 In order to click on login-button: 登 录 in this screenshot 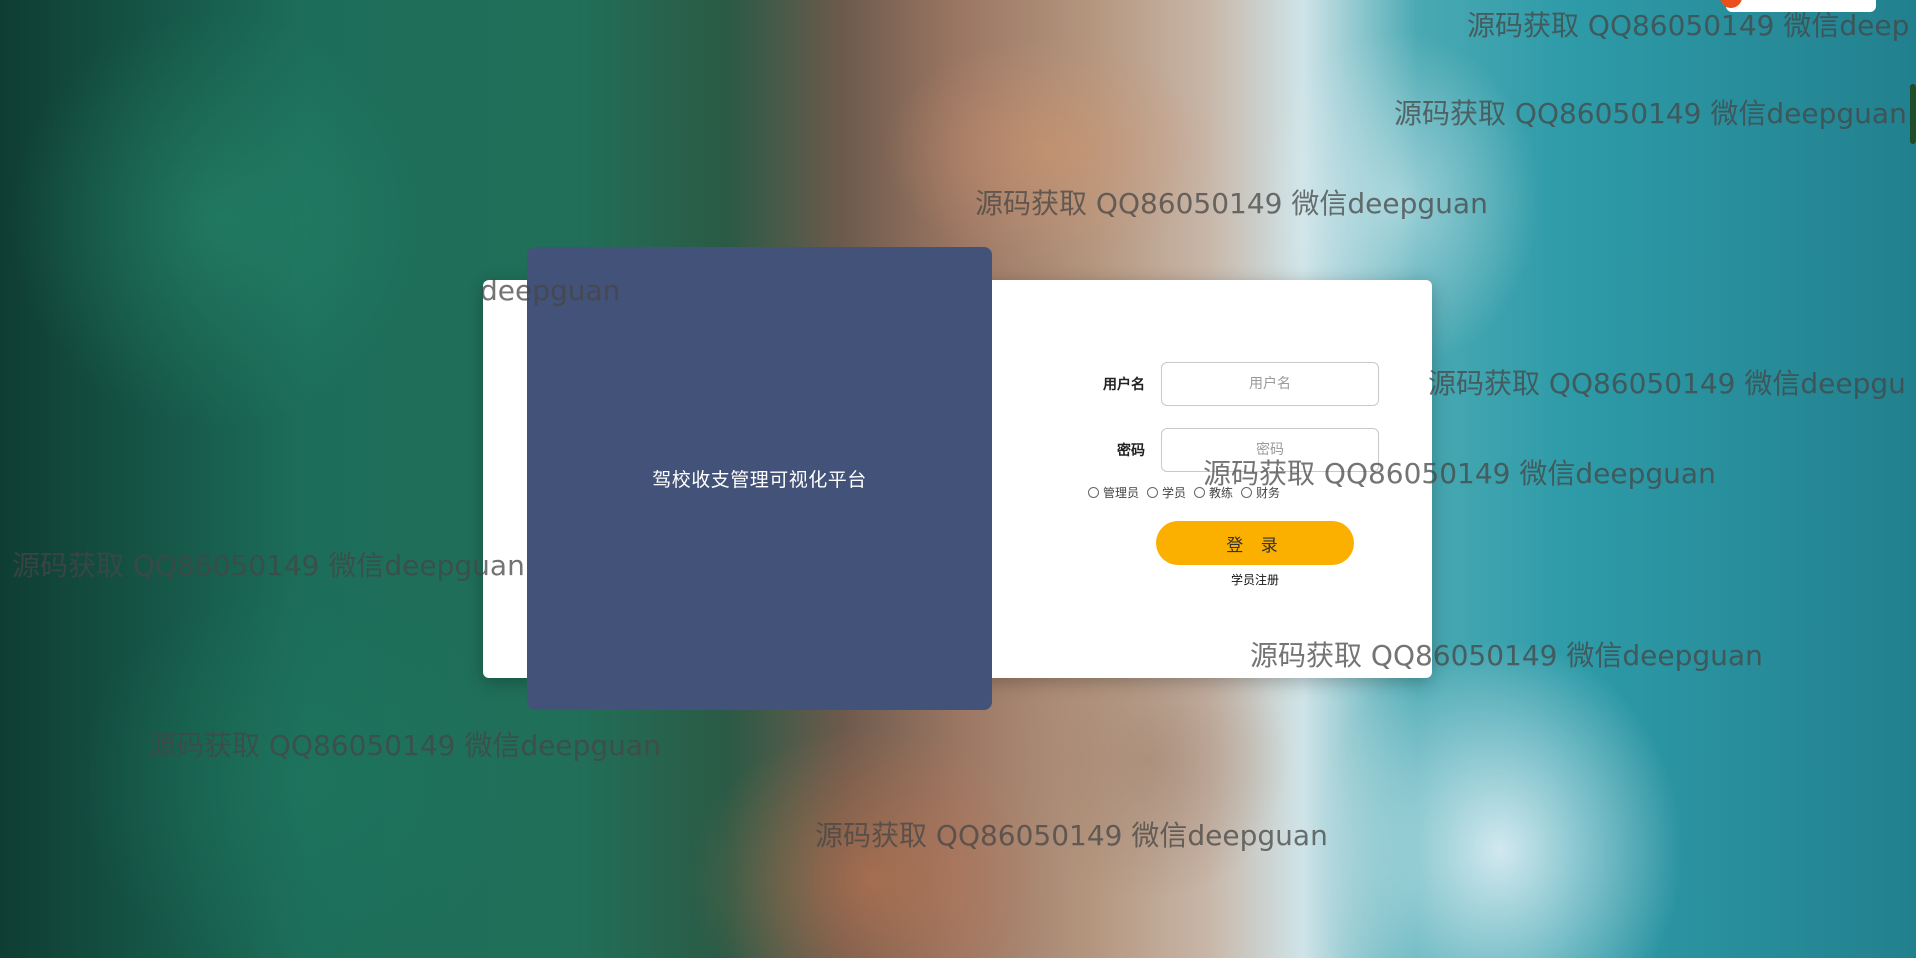, I will do `click(1255, 543)`.